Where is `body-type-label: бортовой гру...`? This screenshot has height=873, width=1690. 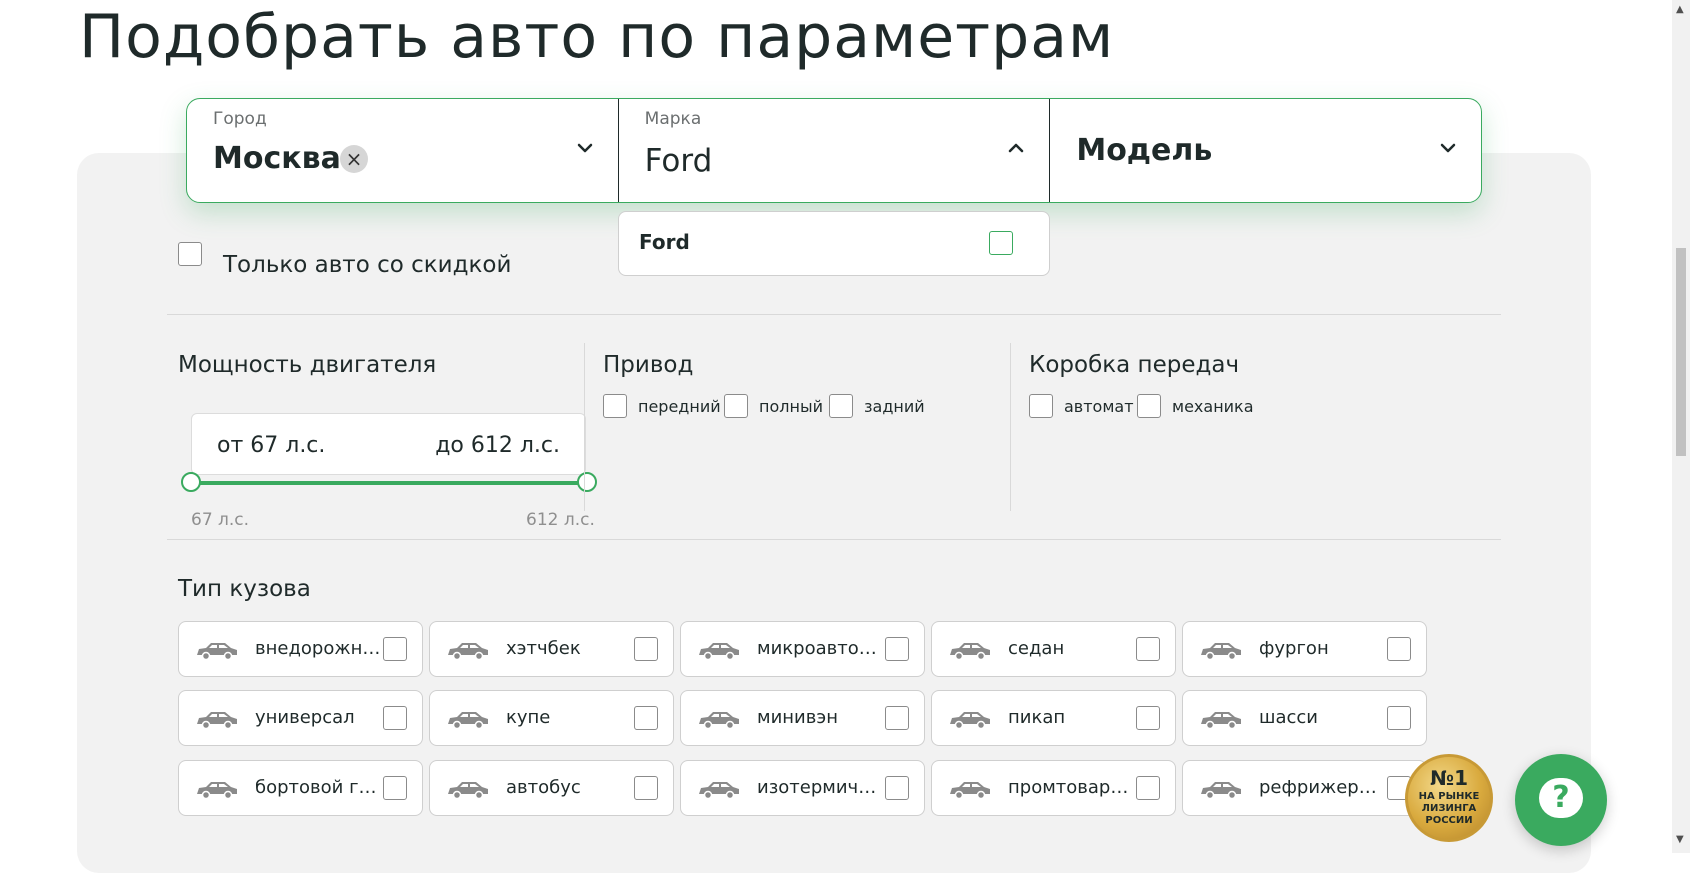 body-type-label: бортовой гру... is located at coordinates (318, 787).